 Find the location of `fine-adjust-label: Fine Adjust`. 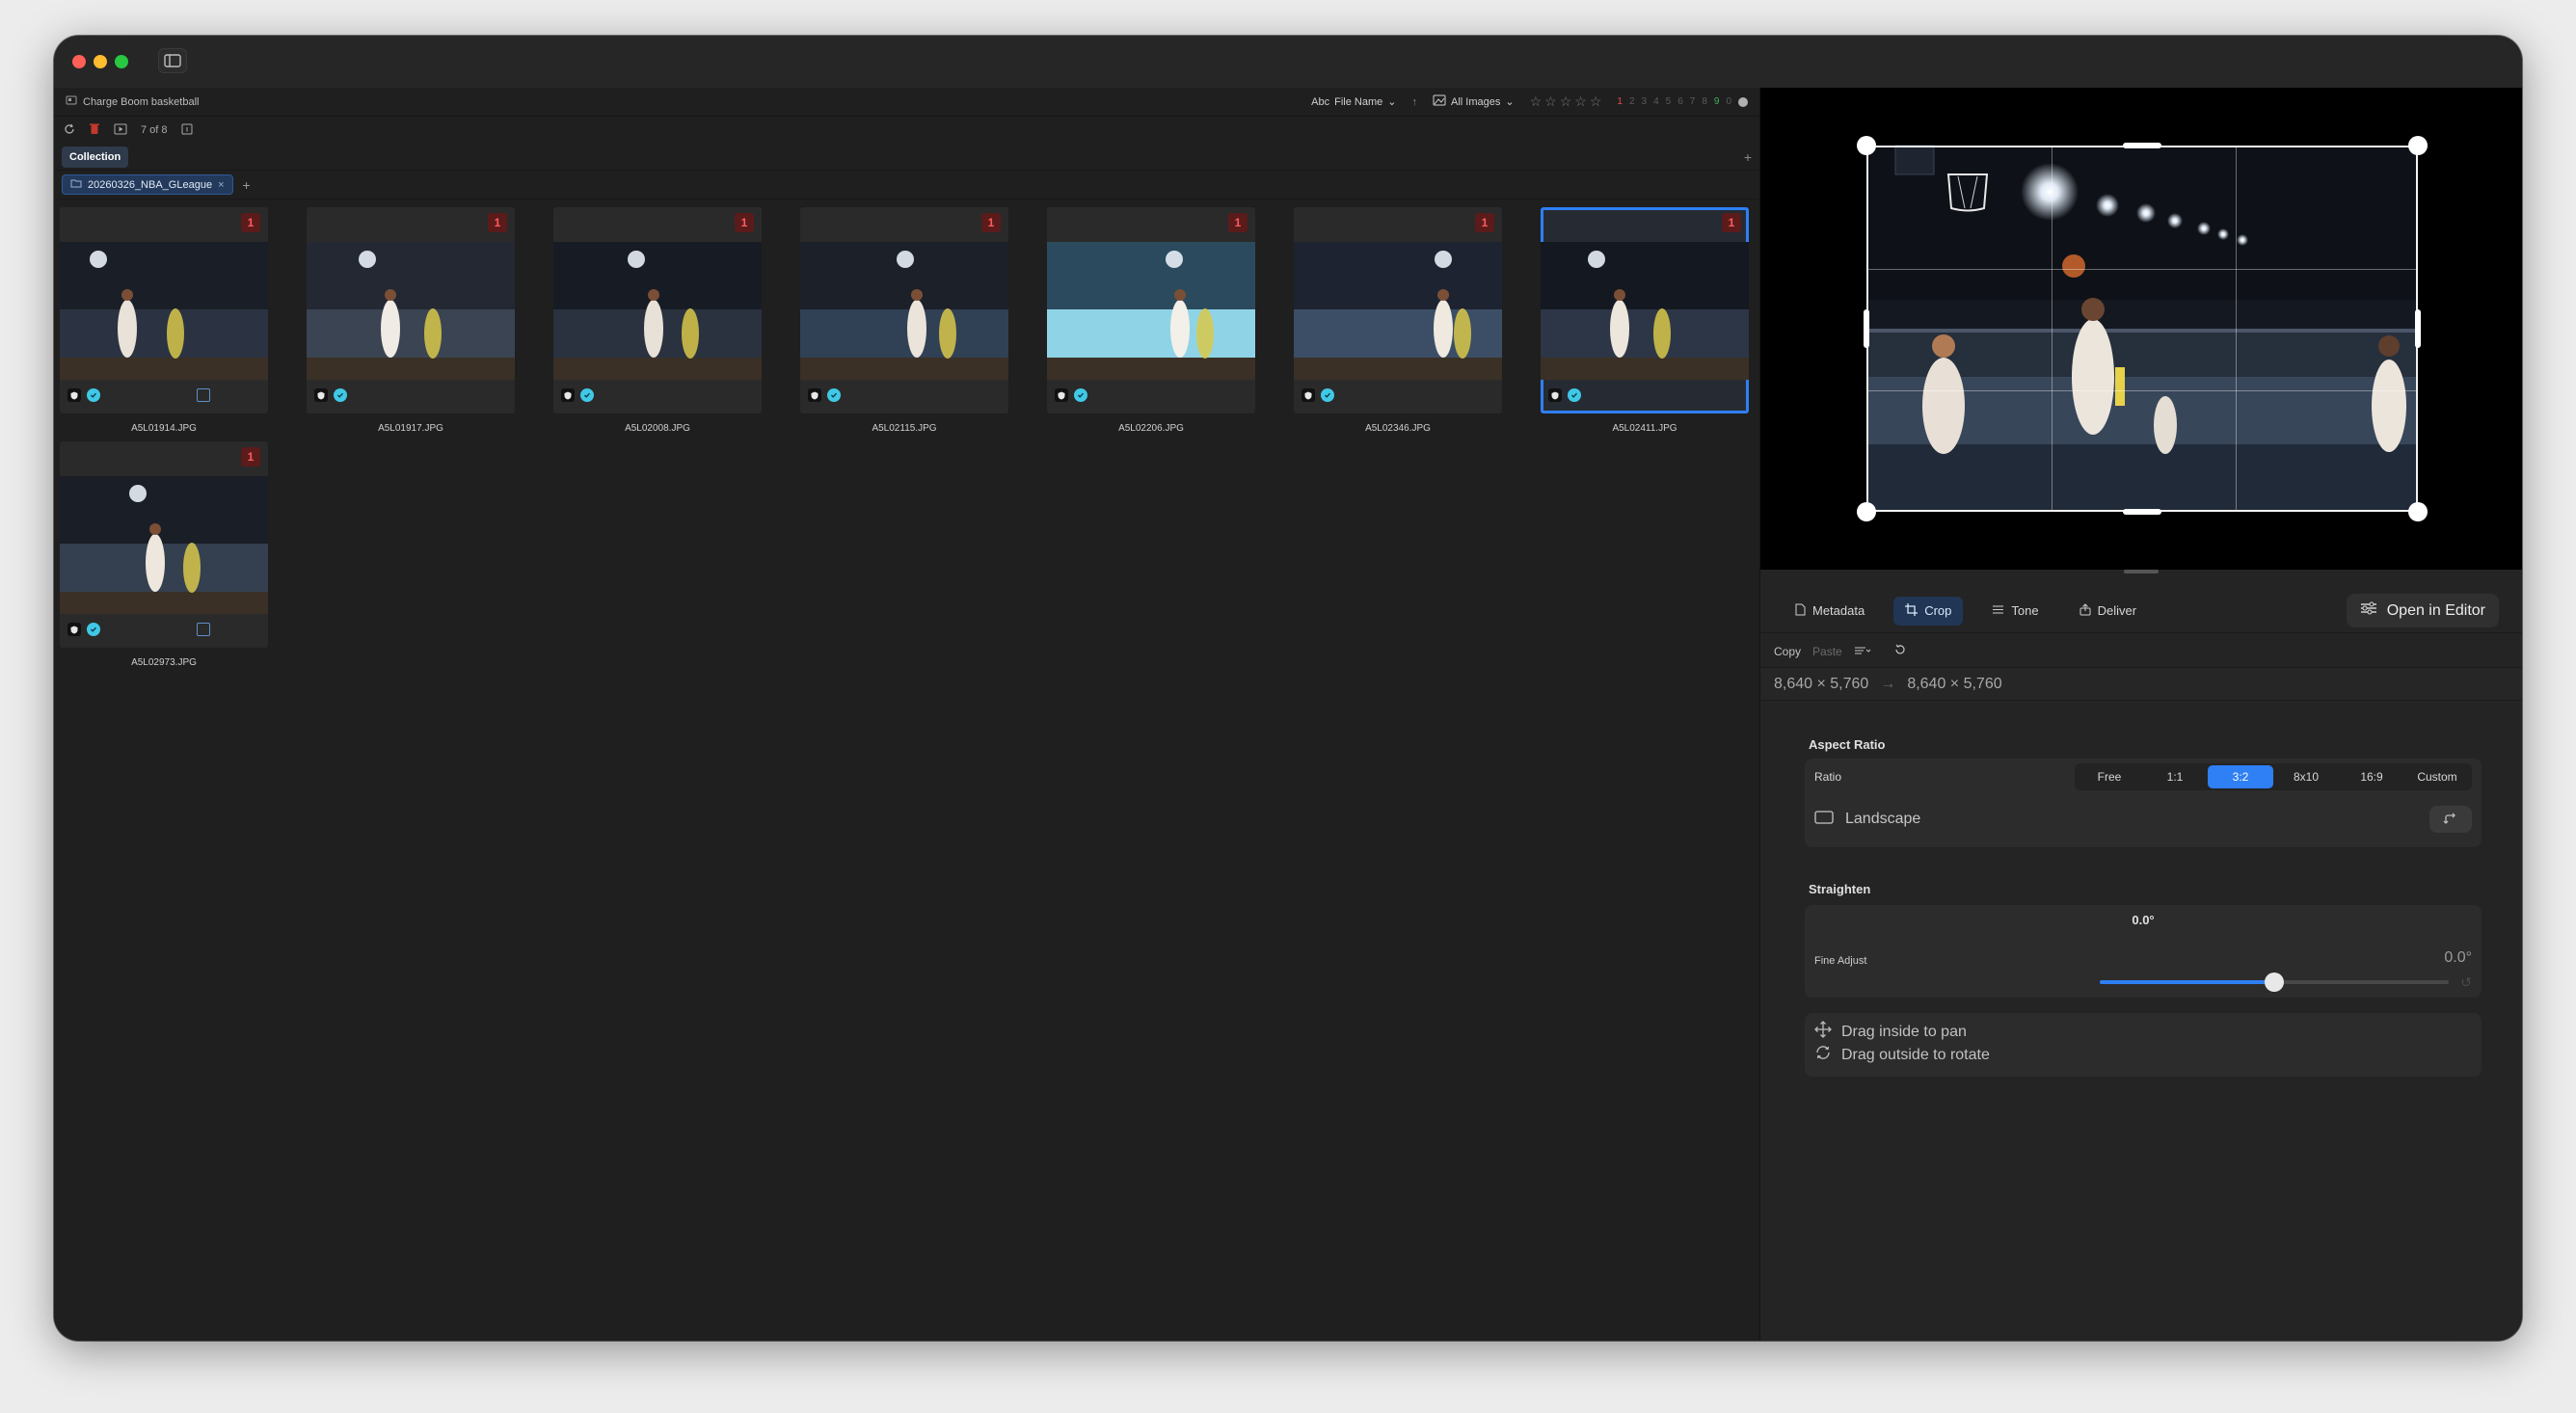

fine-adjust-label: Fine Adjust is located at coordinates (1841, 961).